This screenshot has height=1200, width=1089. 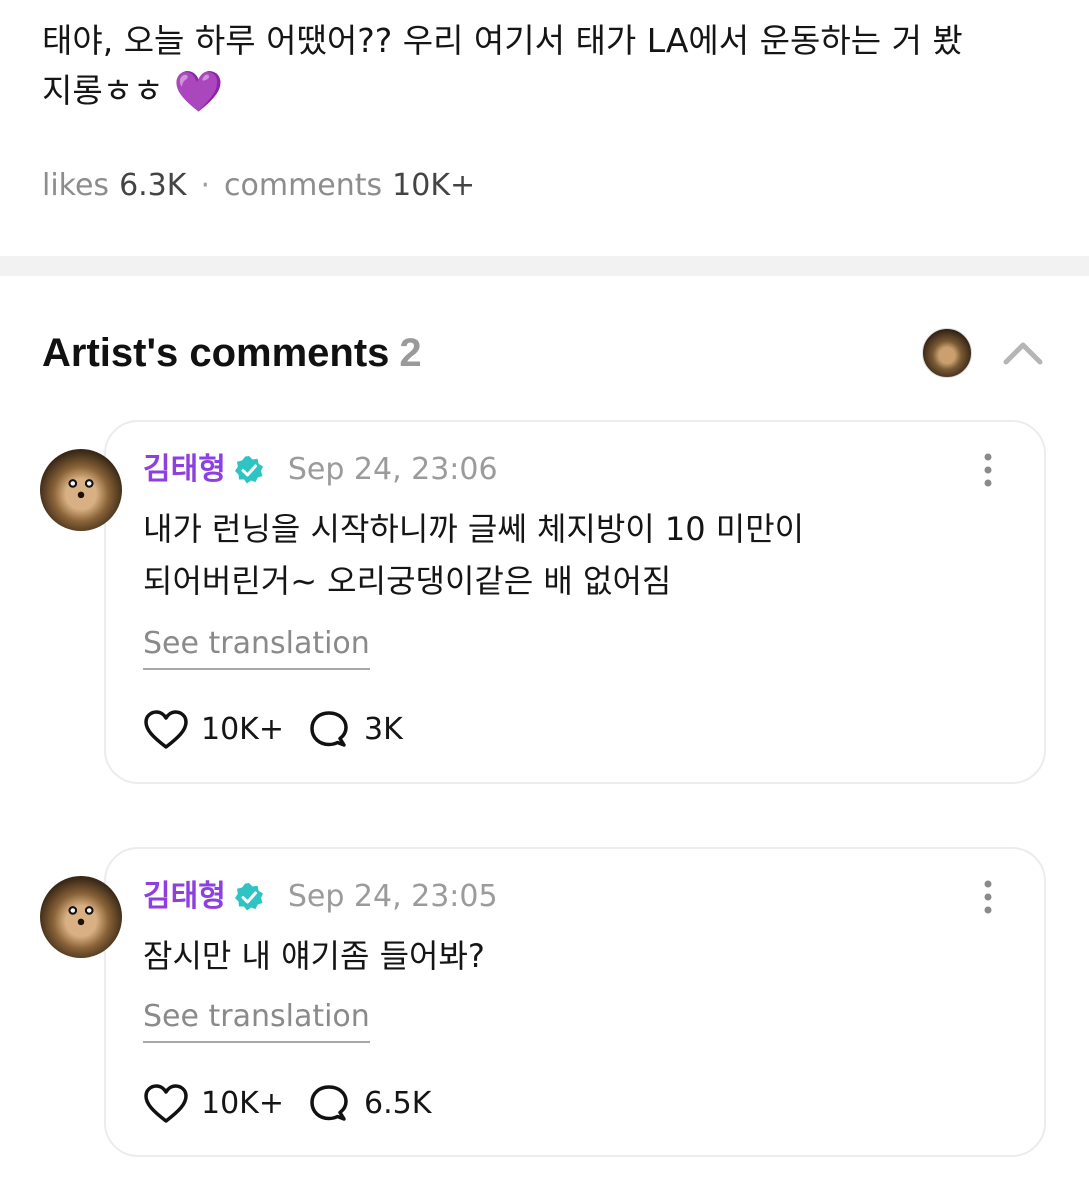 I want to click on artist-comments-header: Artist's comments 2, so click(x=232, y=353).